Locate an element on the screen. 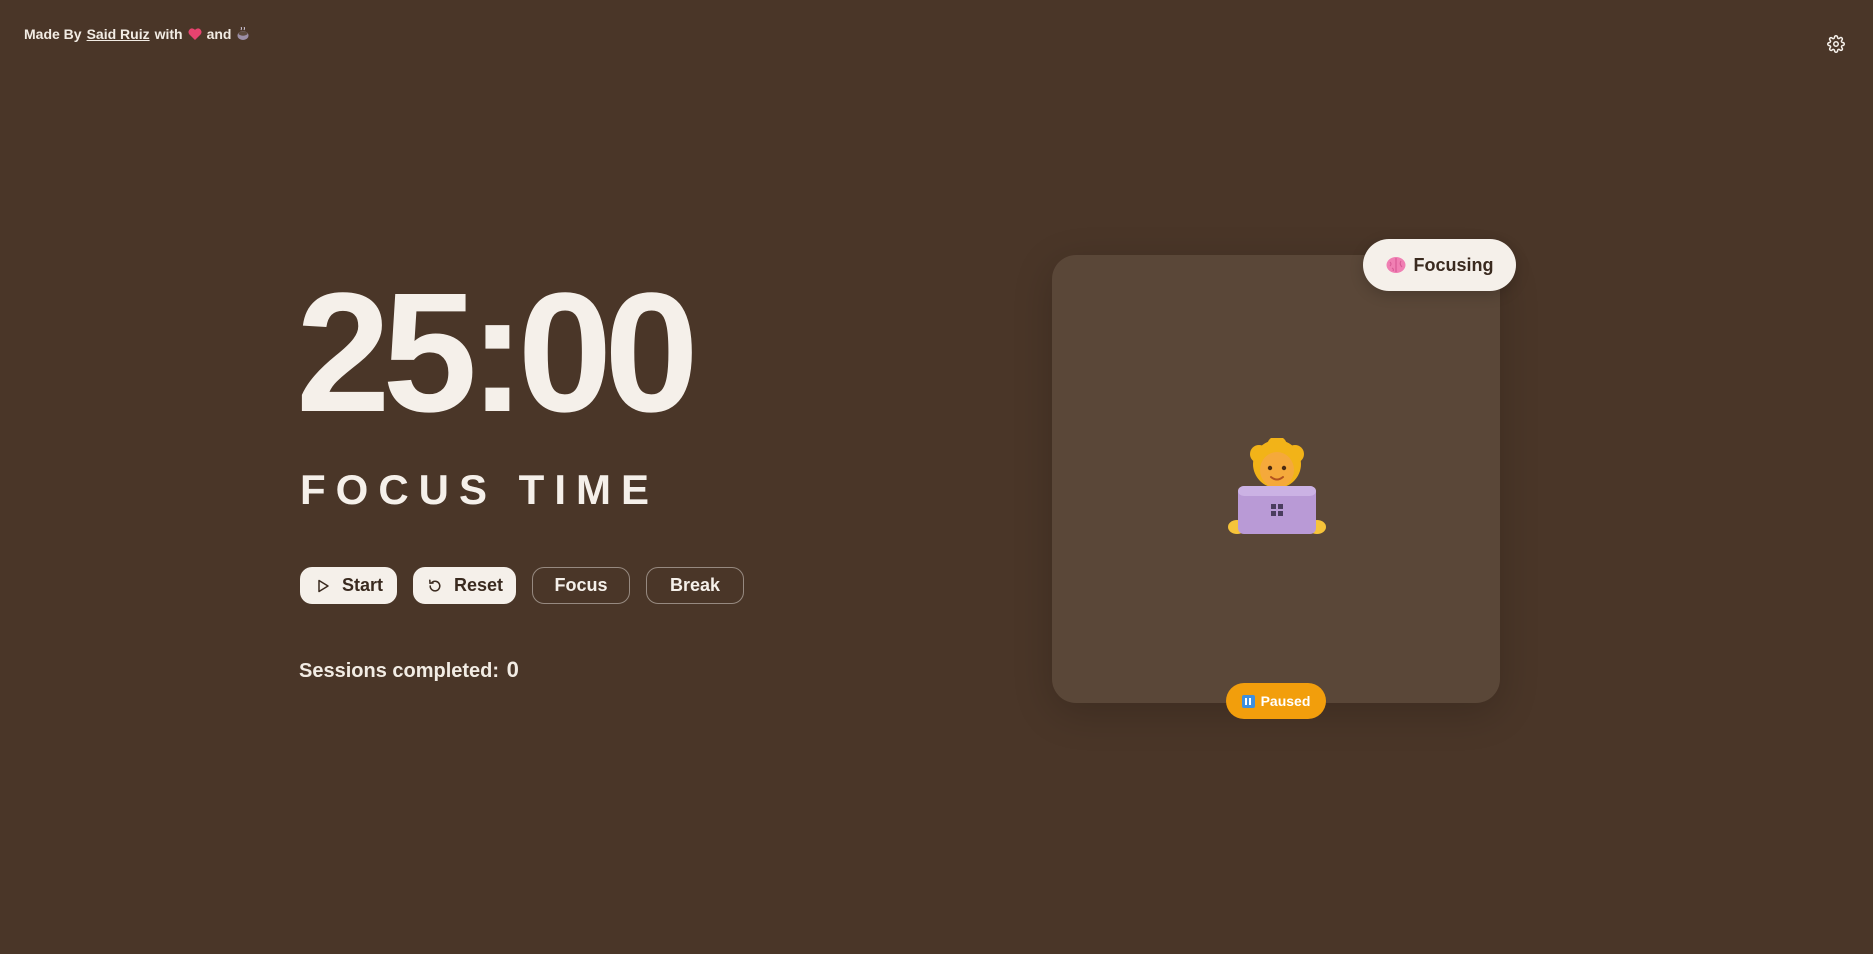  status-label: Paused is located at coordinates (1285, 701).